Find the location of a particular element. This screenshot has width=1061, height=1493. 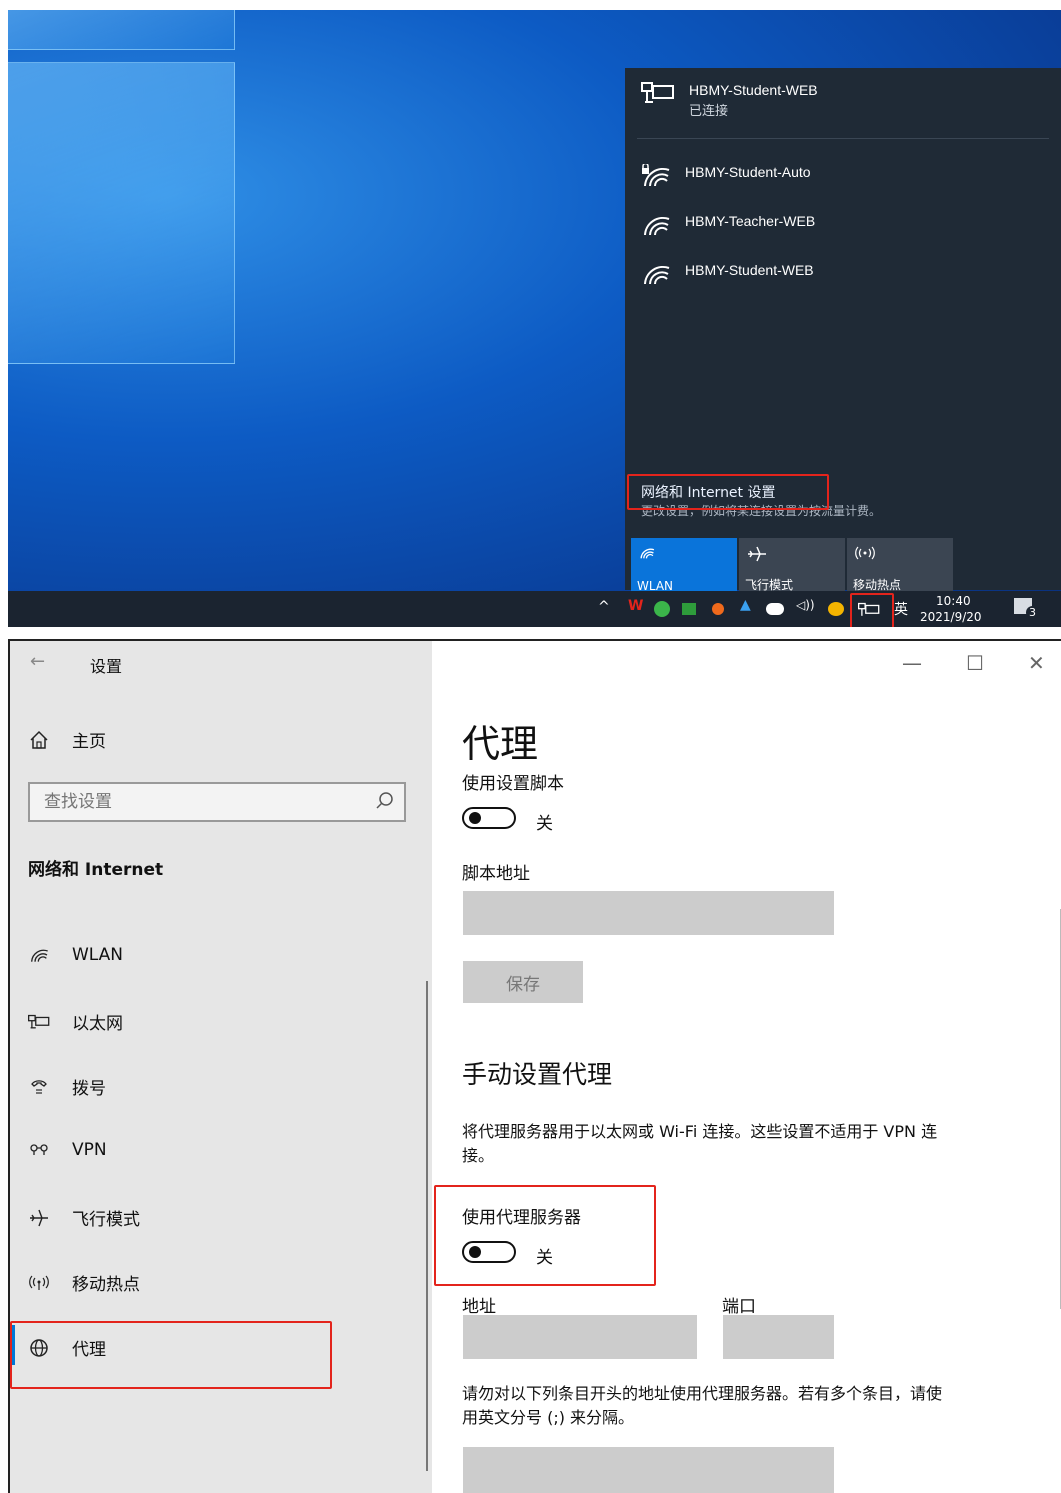

network-item: HBMY-Student-Auto is located at coordinates (726, 176).